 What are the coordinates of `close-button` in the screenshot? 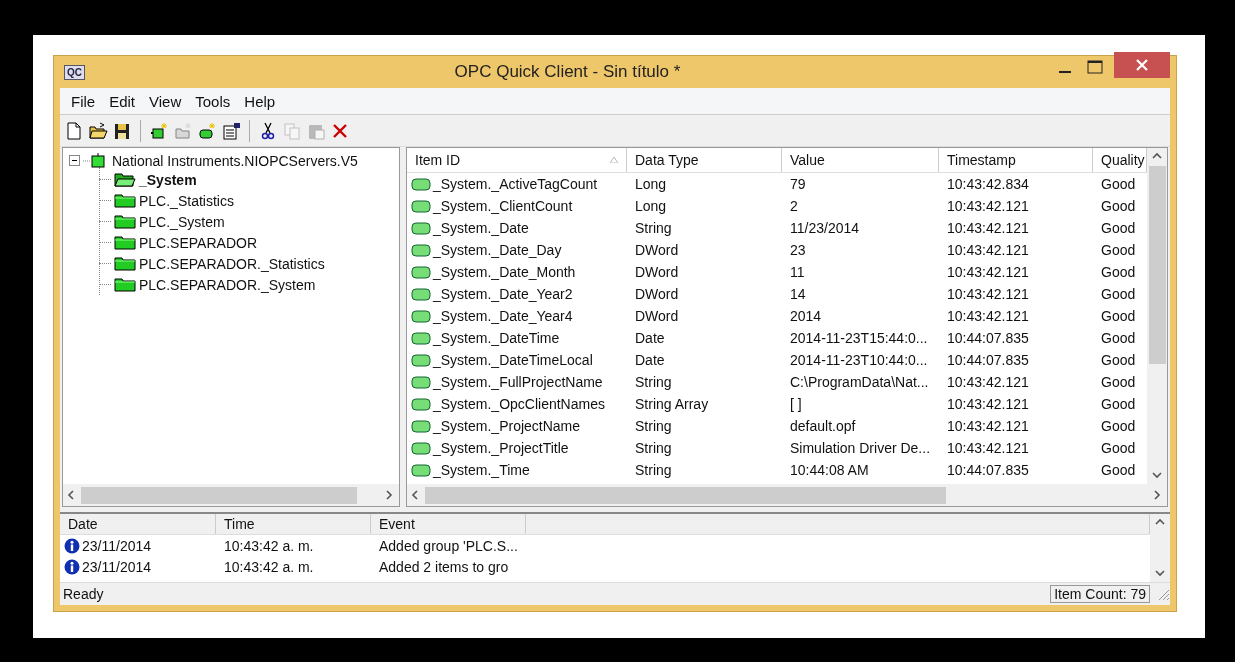 It's located at (1142, 65).